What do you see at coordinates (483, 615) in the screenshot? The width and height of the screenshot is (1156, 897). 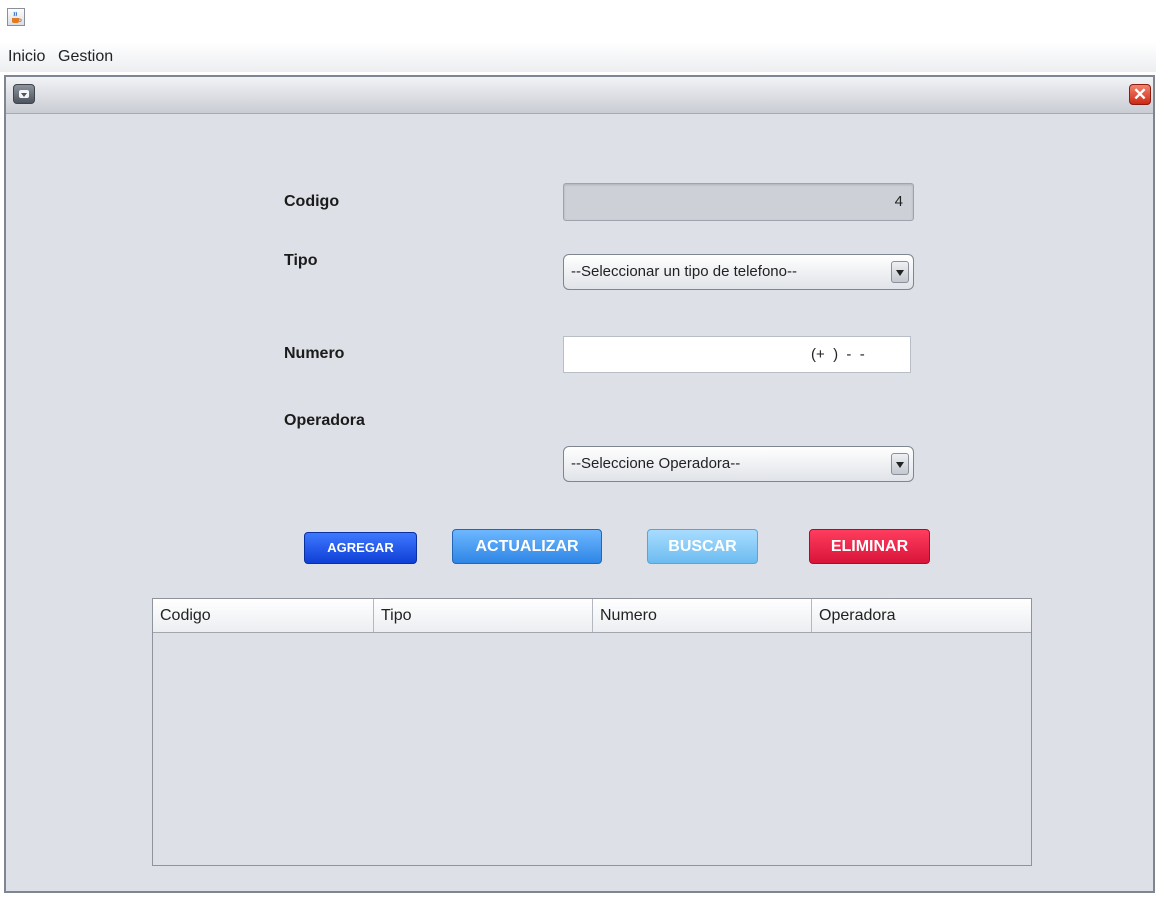 I see `column-header-tipo: Tipo` at bounding box center [483, 615].